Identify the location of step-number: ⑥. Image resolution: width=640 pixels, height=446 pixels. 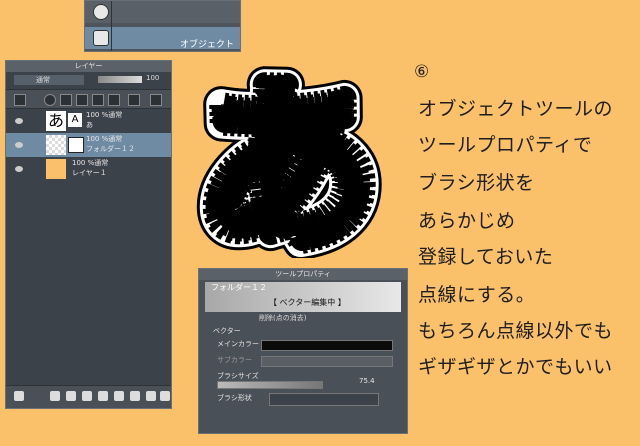
(422, 72).